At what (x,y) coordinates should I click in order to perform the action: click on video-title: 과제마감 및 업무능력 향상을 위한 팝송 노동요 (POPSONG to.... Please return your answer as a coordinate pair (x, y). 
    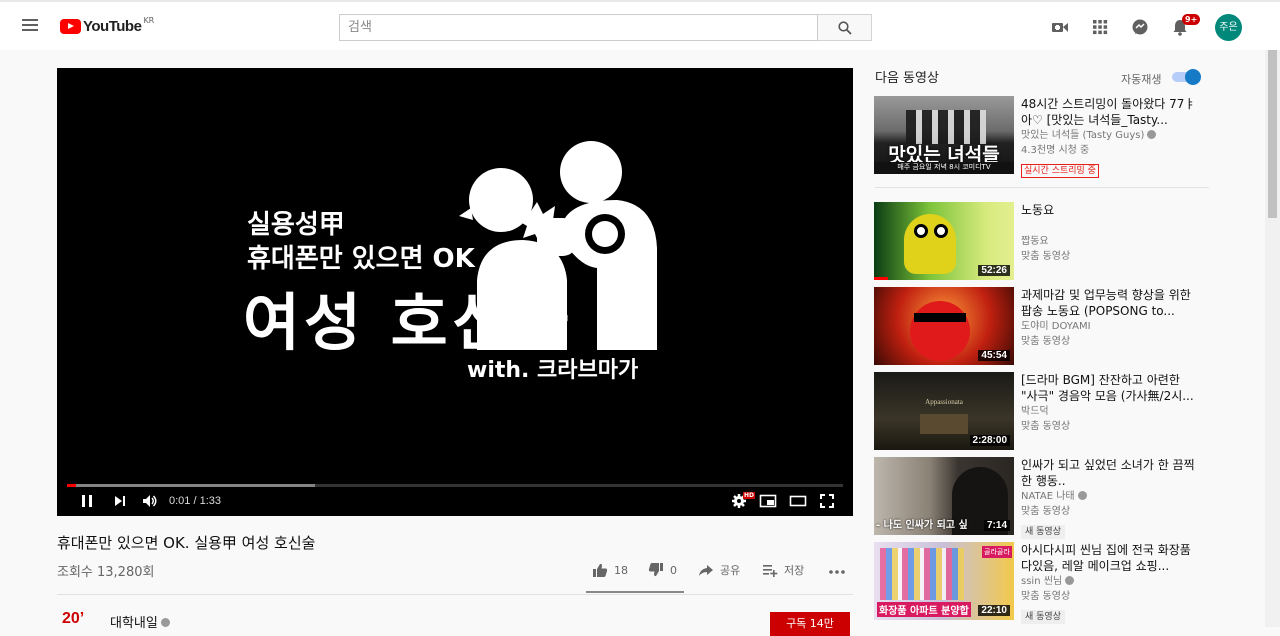
    Looking at the image, I should click on (1110, 303).